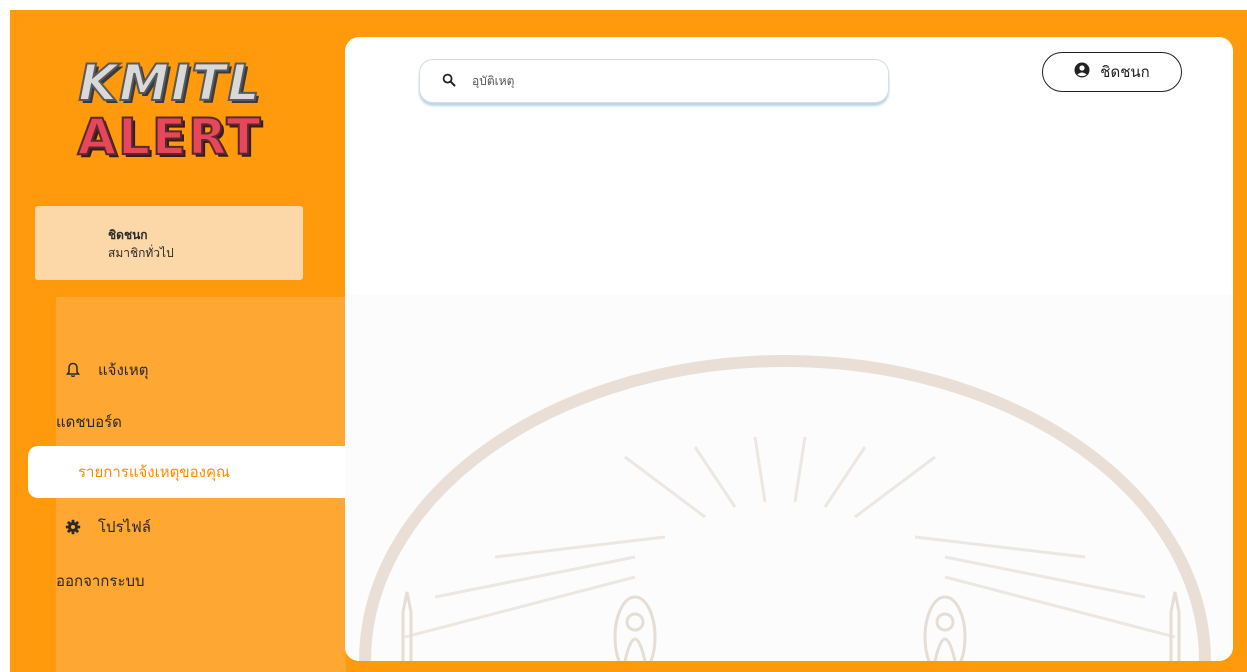 The height and width of the screenshot is (672, 1247). I want to click on nav-item-dashboard: แดชบอร์ด, so click(89, 422).